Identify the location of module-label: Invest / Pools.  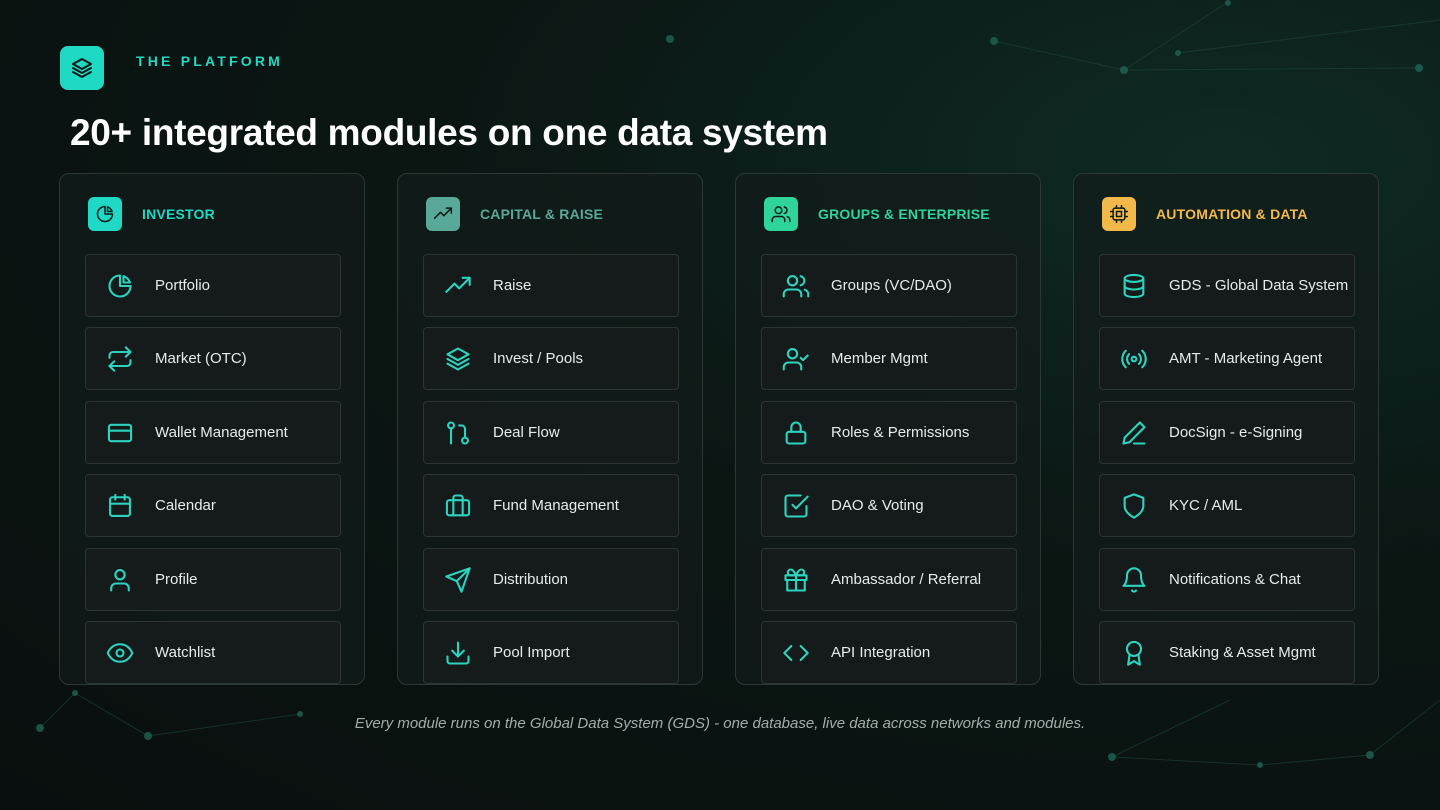
(538, 358).